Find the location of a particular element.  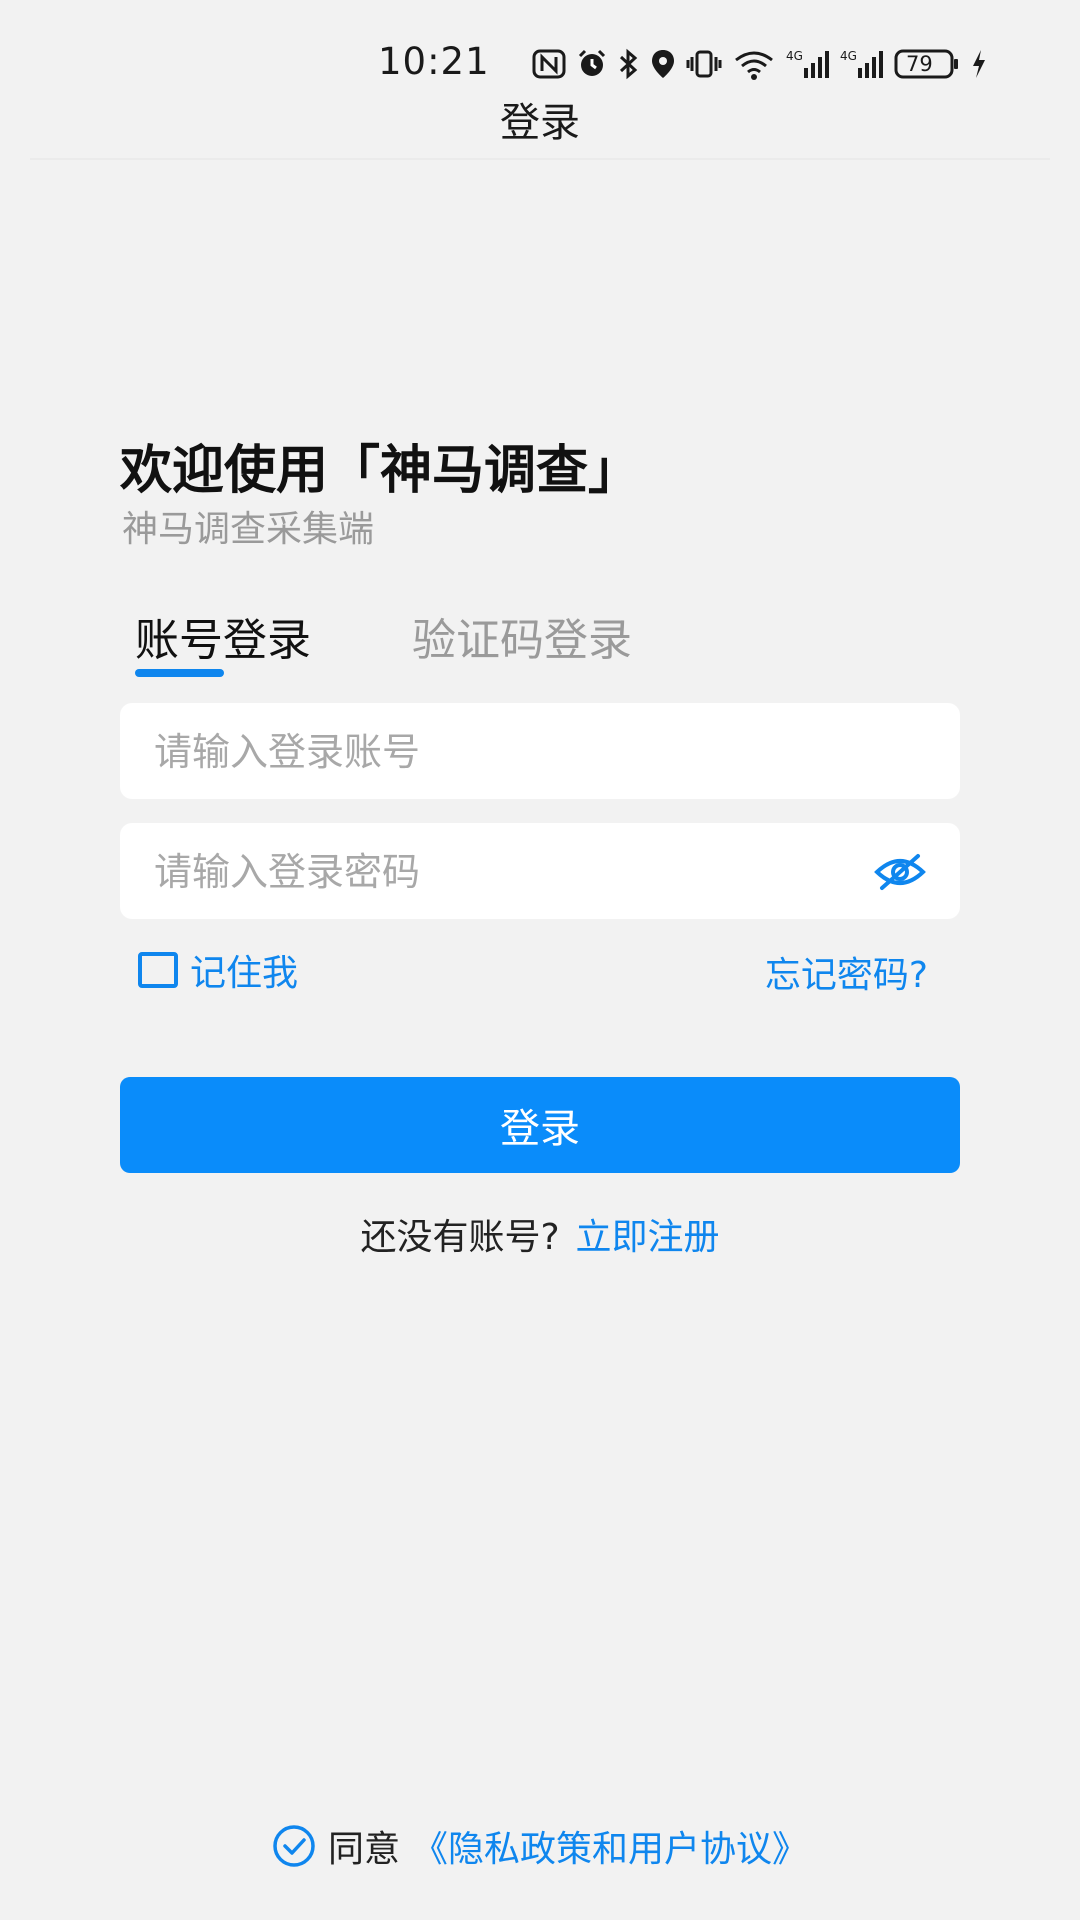

agreement-row: 同意 《隐私政策和用户协议》 is located at coordinates (540, 1846).